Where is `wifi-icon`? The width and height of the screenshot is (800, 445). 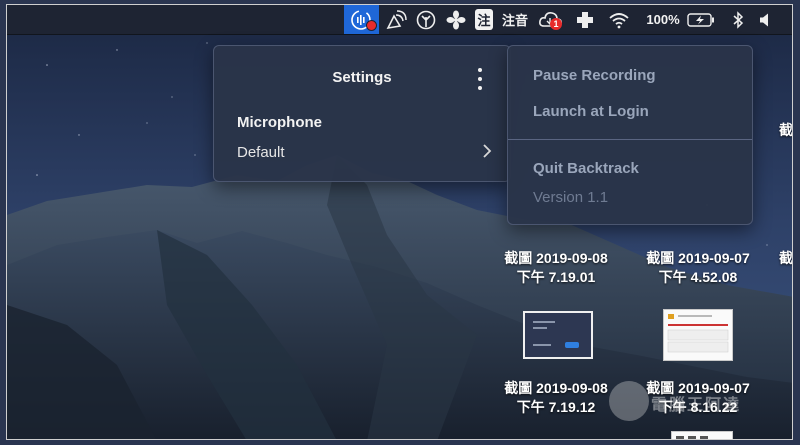 wifi-icon is located at coordinates (619, 19).